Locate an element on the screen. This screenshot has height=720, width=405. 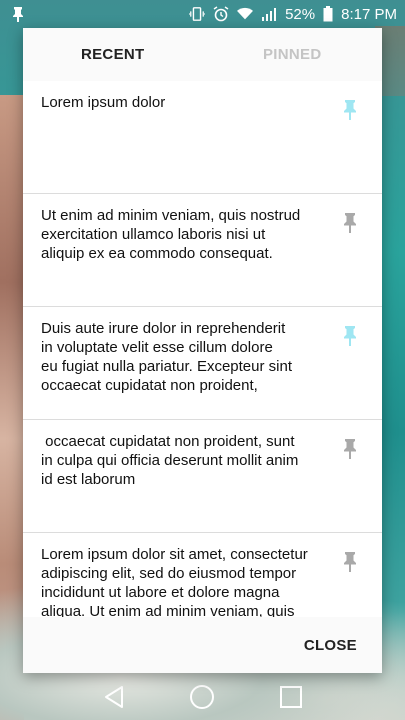
clock: 8:17 PM is located at coordinates (369, 14).